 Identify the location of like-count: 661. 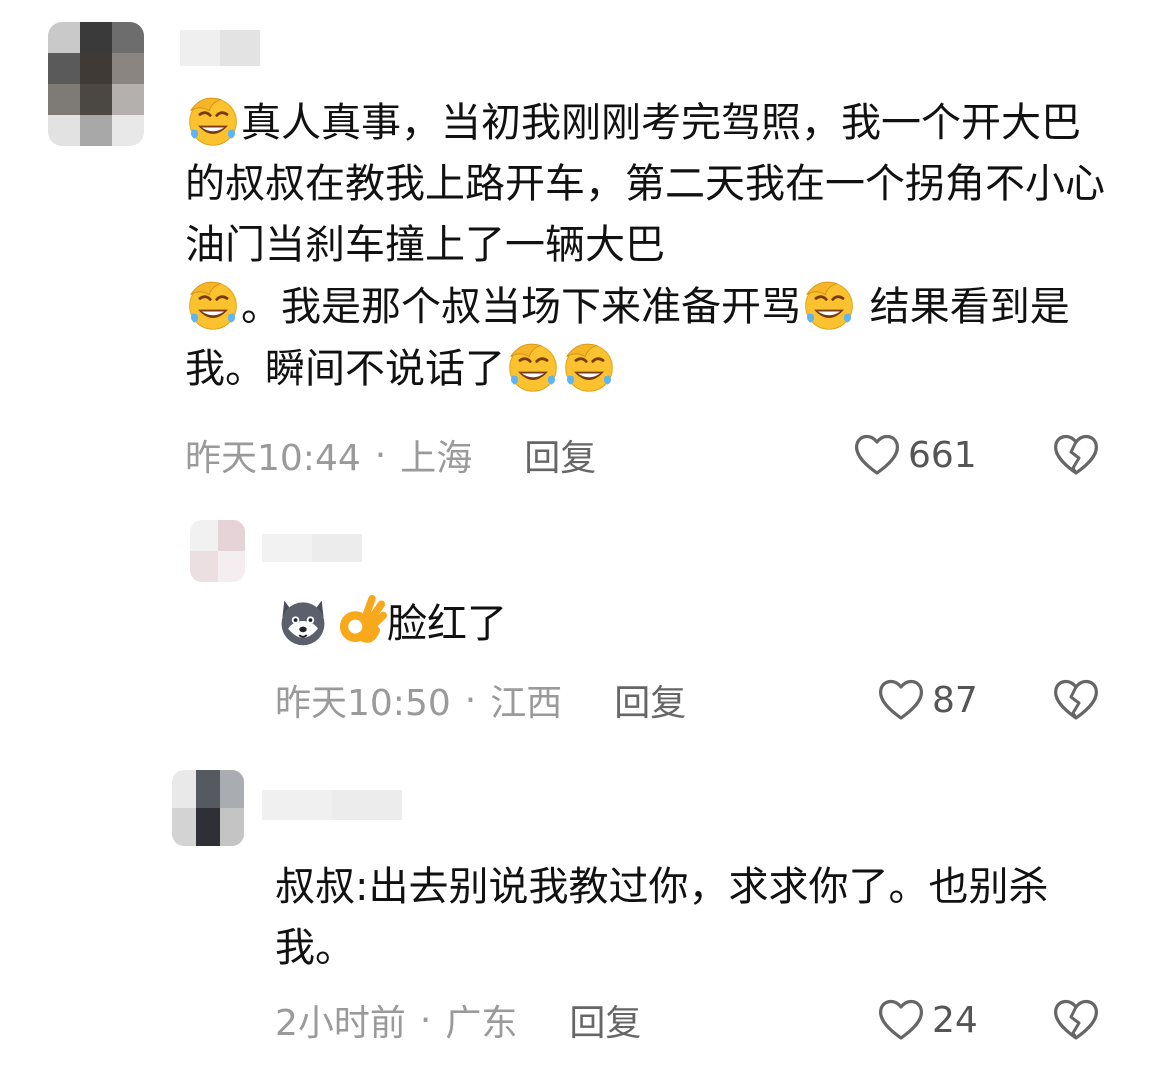
(942, 455).